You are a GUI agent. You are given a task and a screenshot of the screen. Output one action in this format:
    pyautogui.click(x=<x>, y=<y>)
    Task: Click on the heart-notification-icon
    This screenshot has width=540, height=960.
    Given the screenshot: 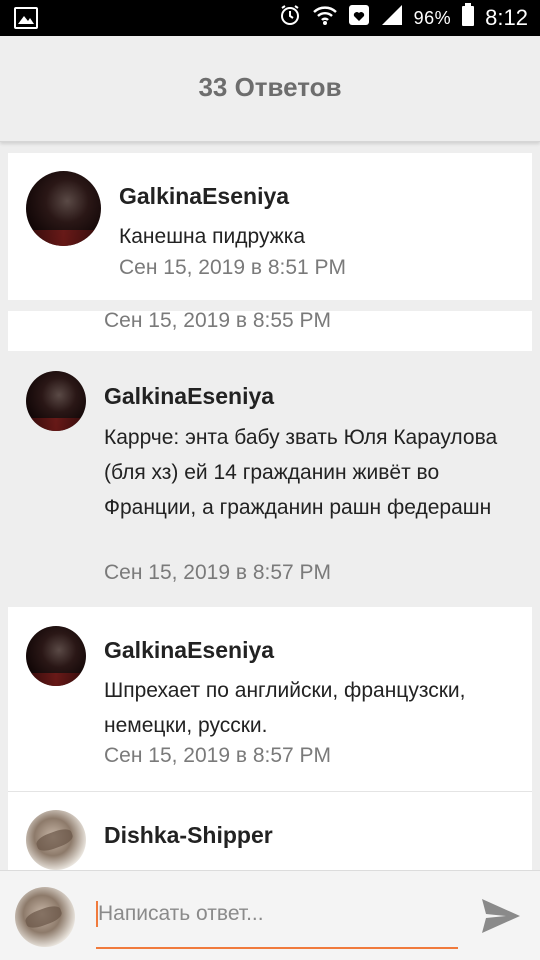 What is the action you would take?
    pyautogui.click(x=359, y=18)
    